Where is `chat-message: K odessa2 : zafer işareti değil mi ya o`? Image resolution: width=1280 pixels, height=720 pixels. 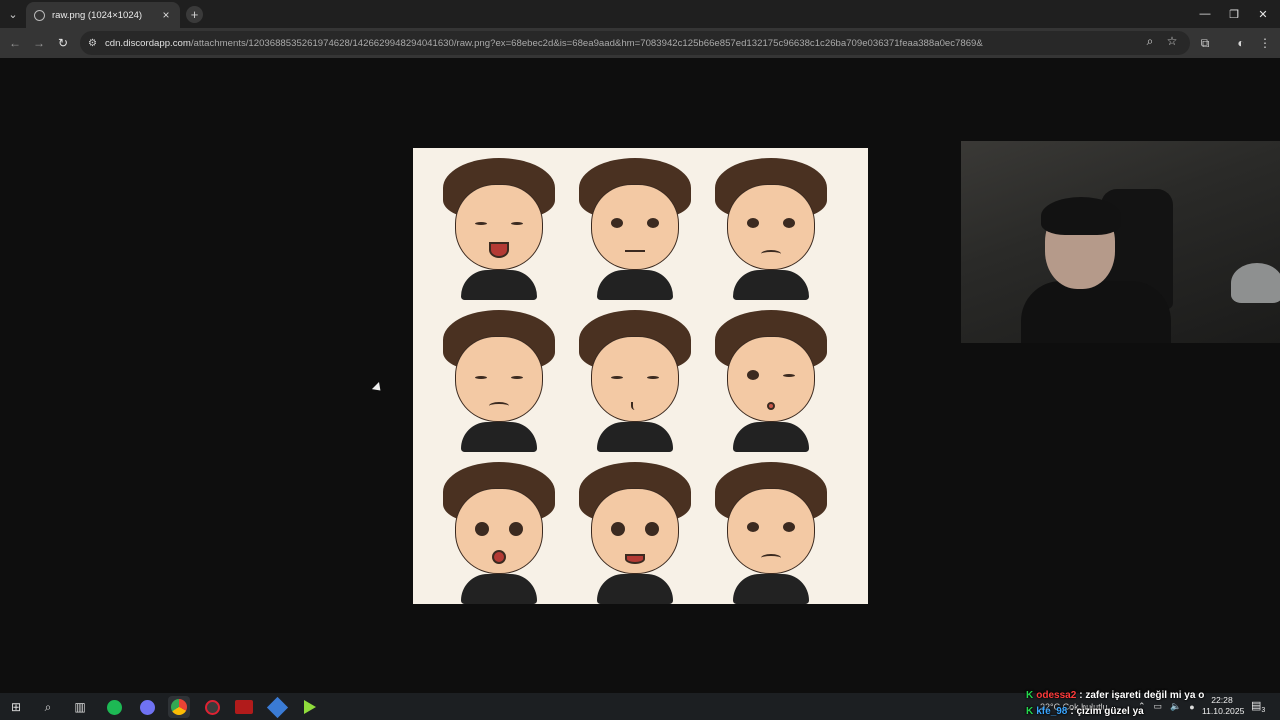
chat-message: K odessa2 : zafer işareti değil mi ya o is located at coordinates (1116, 696).